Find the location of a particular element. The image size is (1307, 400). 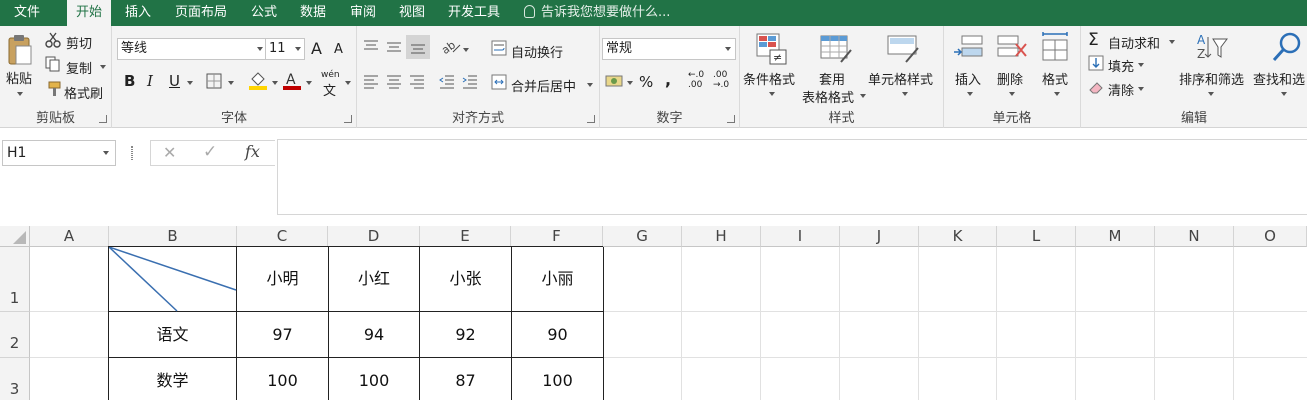

wrap-text-button: 自动换行 is located at coordinates (537, 51).